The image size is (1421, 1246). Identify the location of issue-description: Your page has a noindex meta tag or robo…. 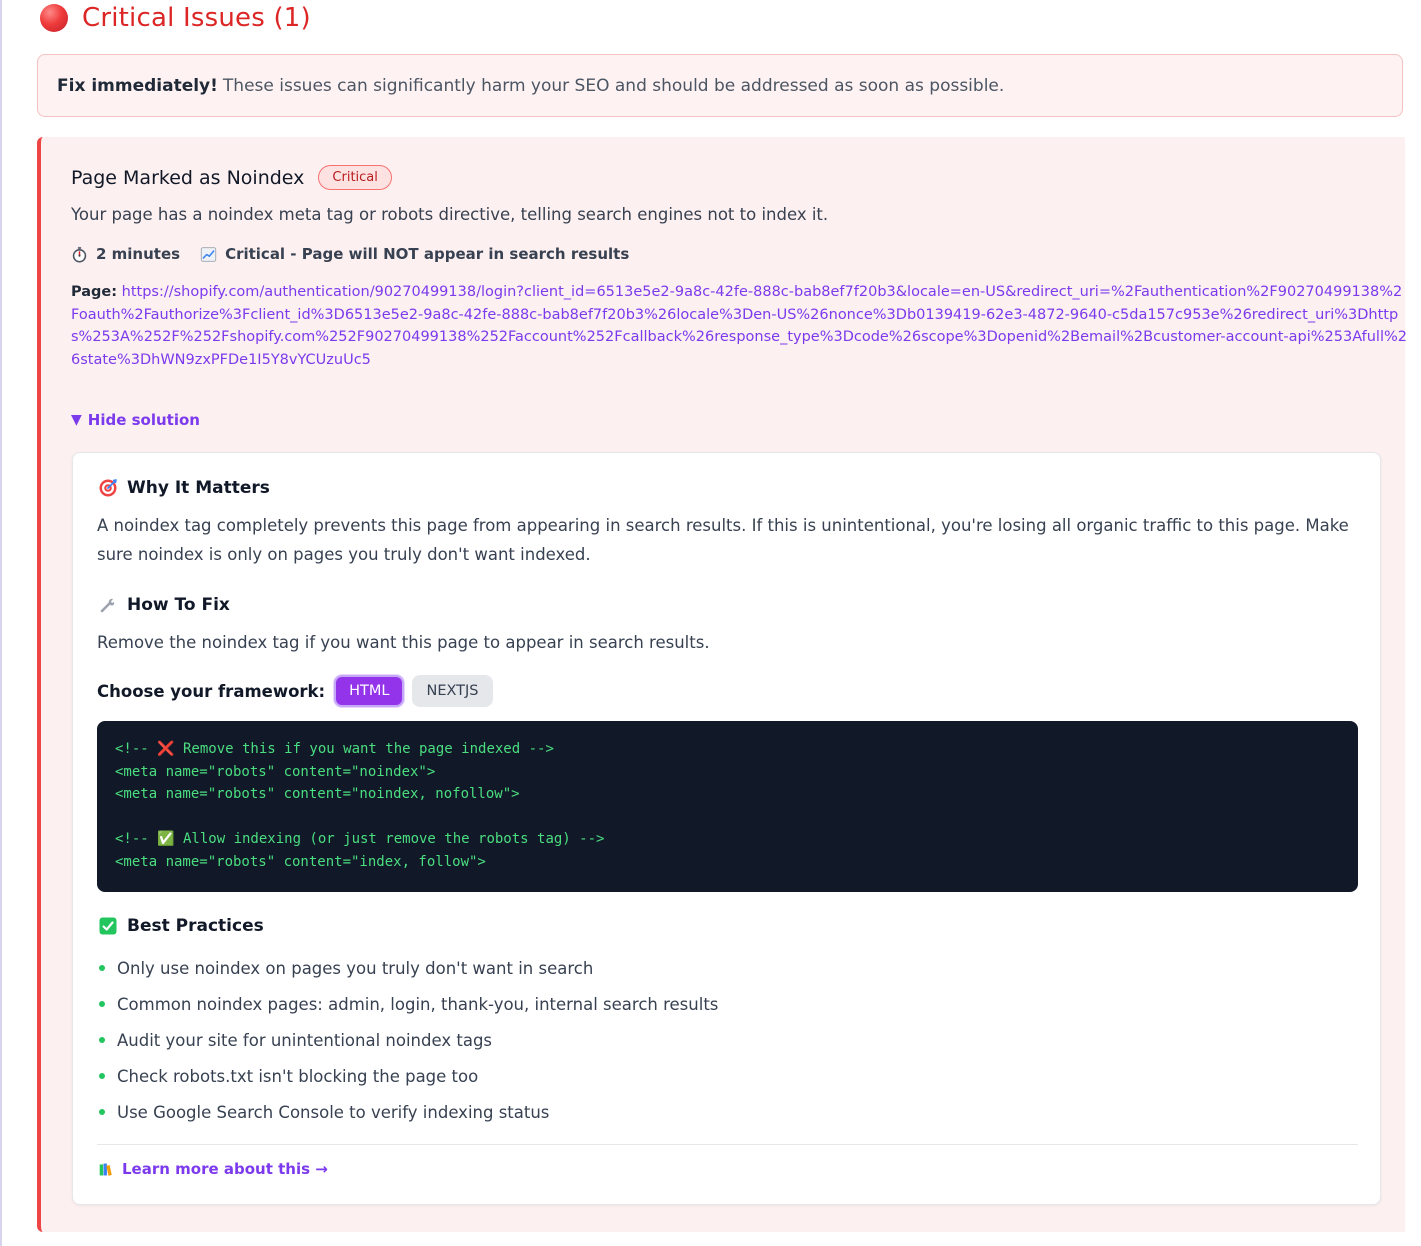
(450, 214).